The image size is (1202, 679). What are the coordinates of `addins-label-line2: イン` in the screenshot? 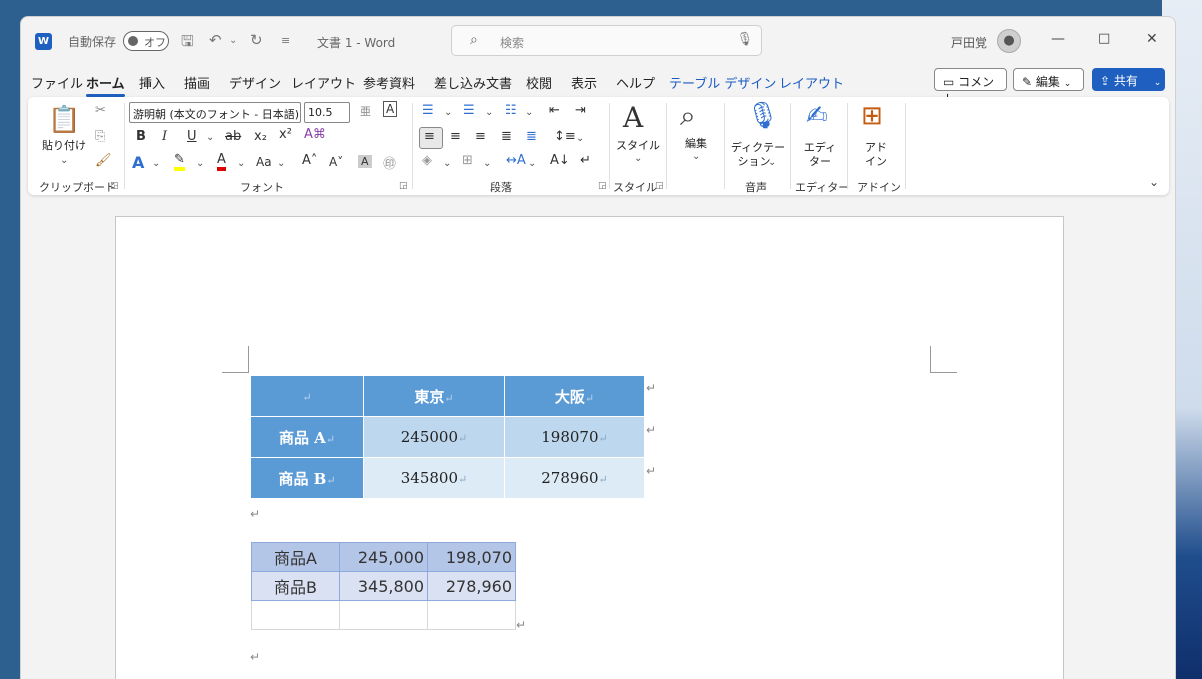 It's located at (876, 162).